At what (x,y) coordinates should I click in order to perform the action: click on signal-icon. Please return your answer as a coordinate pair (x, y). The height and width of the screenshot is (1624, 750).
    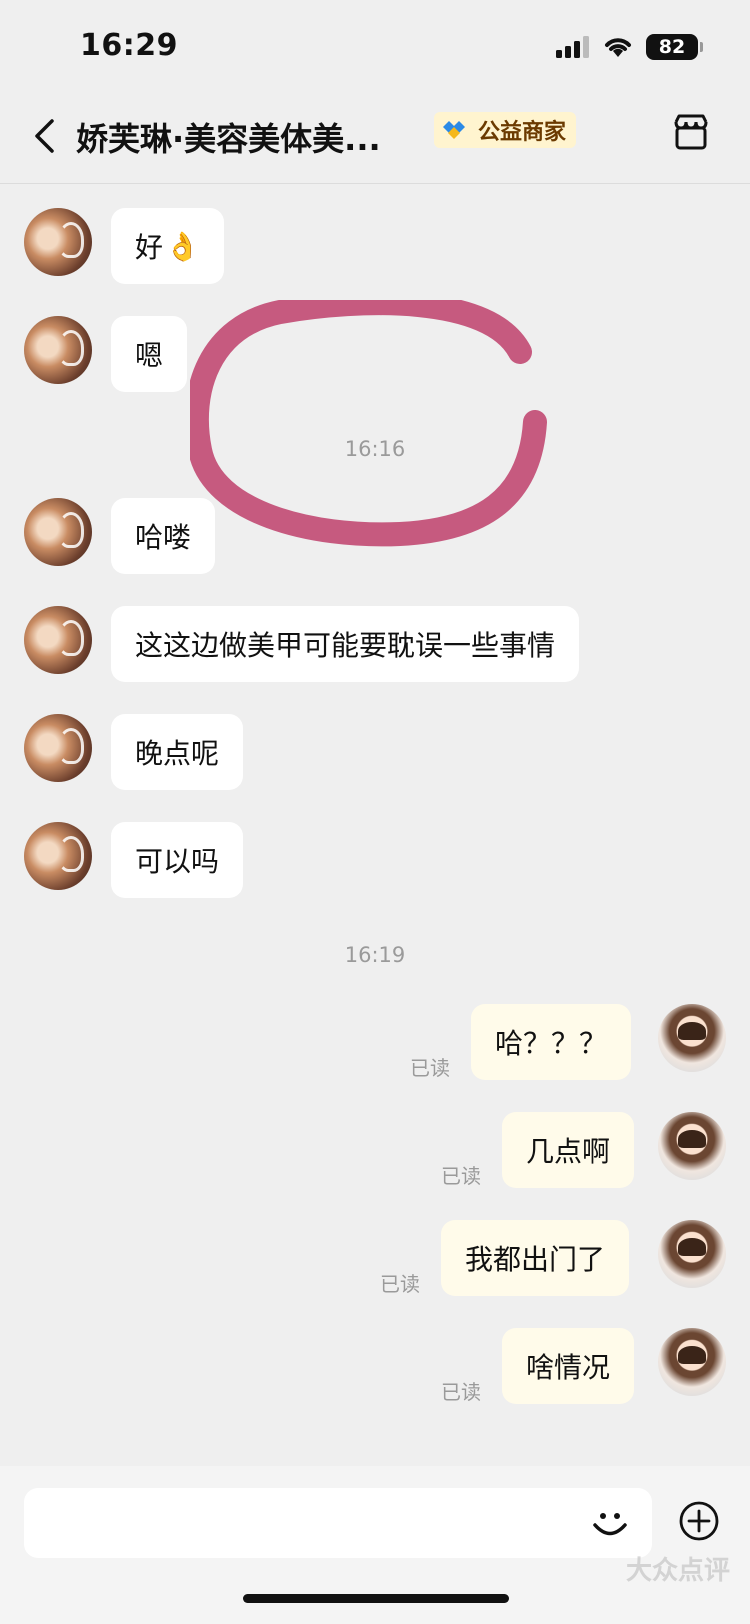
    Looking at the image, I should click on (572, 47).